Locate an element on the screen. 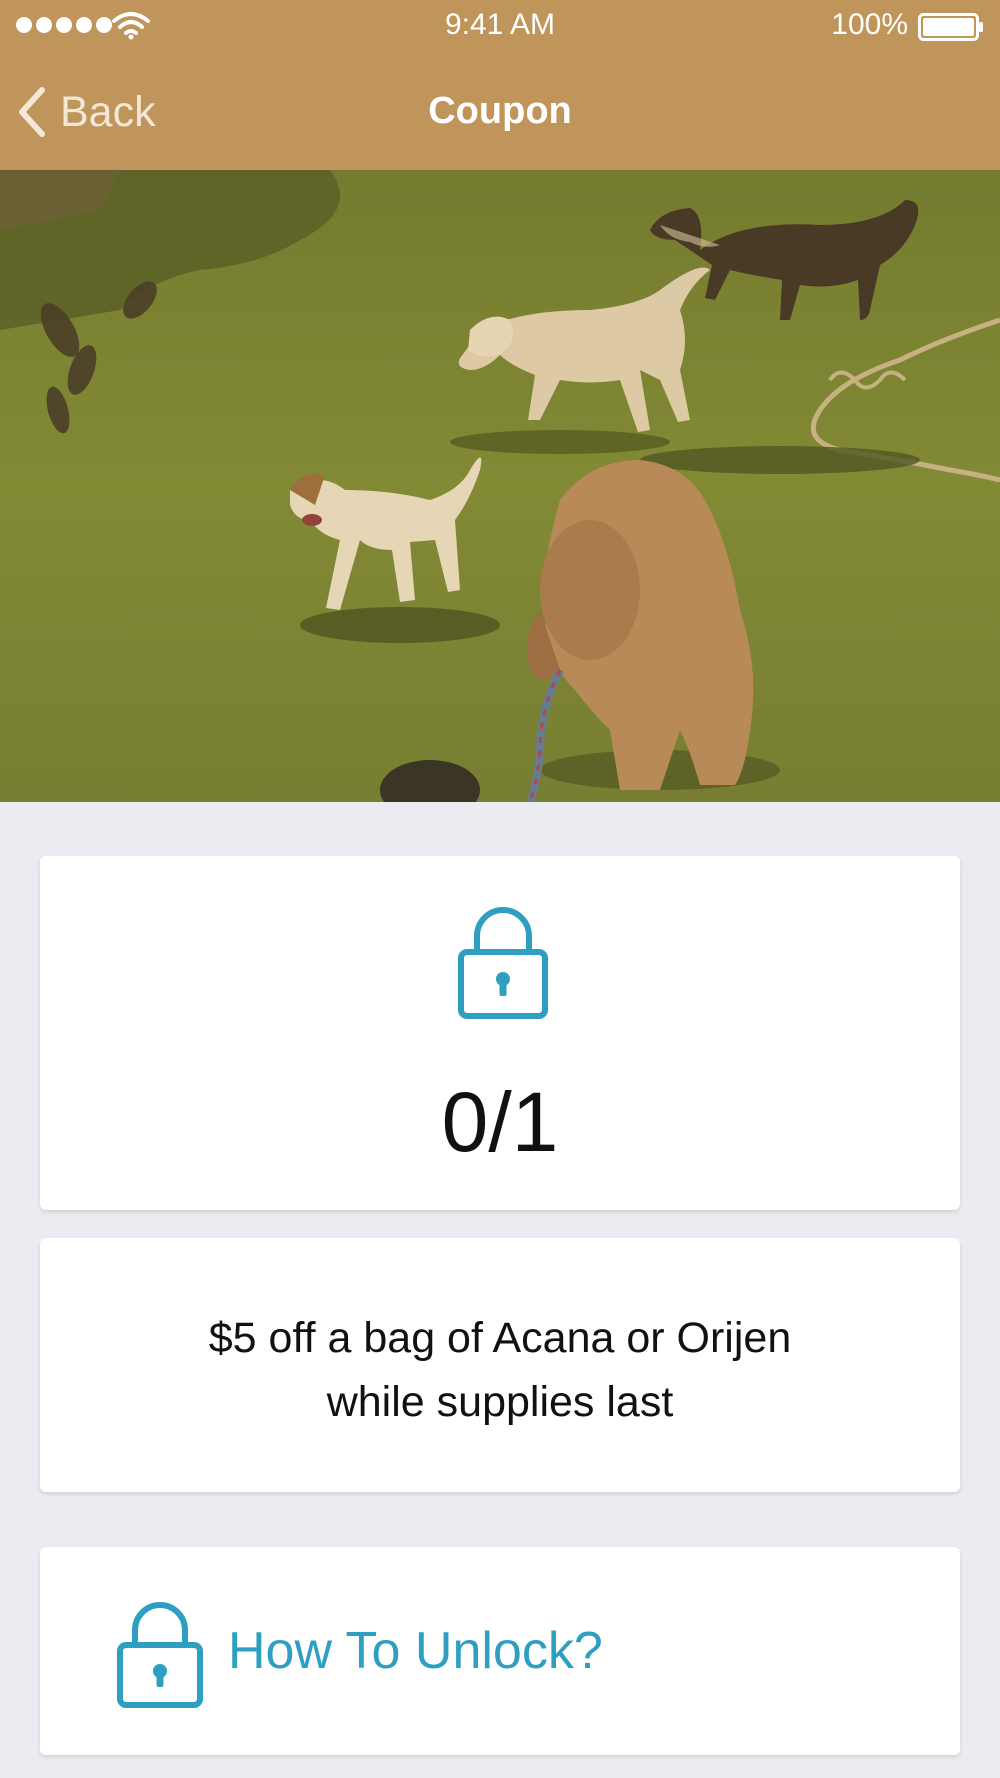 The height and width of the screenshot is (1778, 1000). coupon-description-line: while supplies last is located at coordinates (500, 1402).